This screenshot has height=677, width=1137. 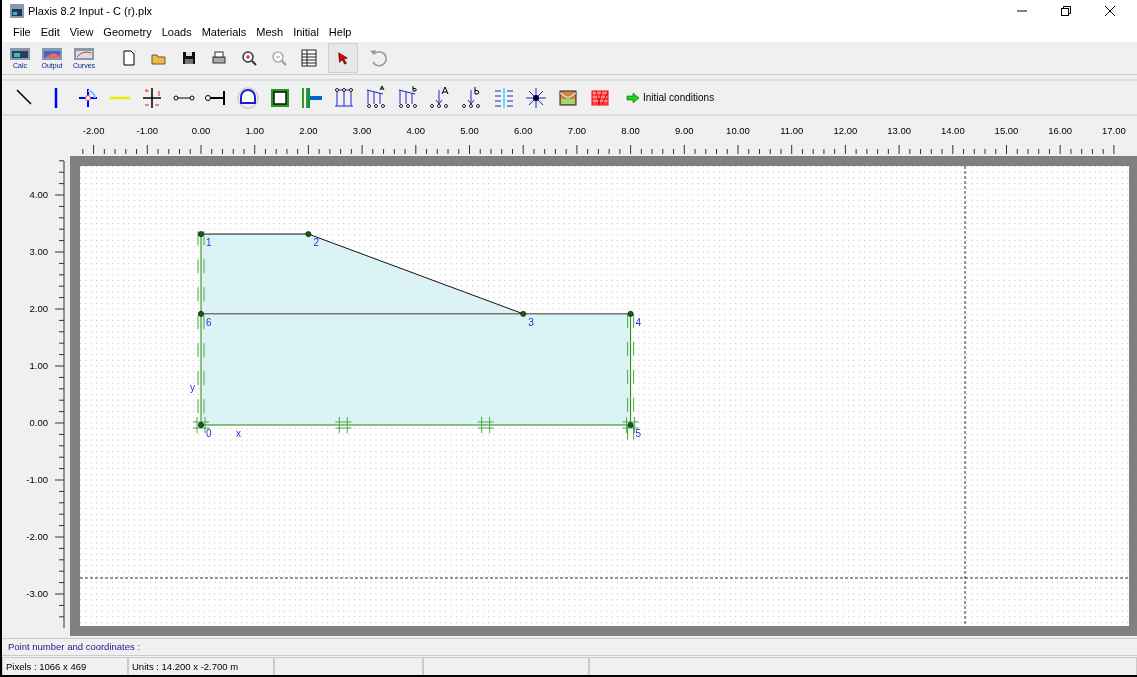 I want to click on print-icon, so click(x=219, y=58).